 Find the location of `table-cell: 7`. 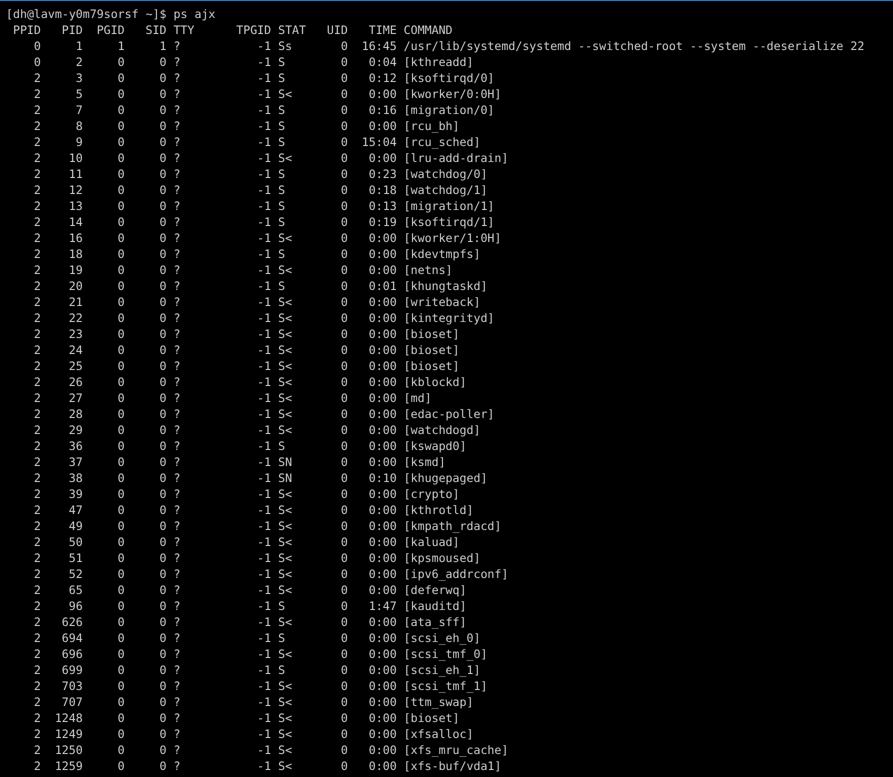

table-cell: 7 is located at coordinates (79, 110).